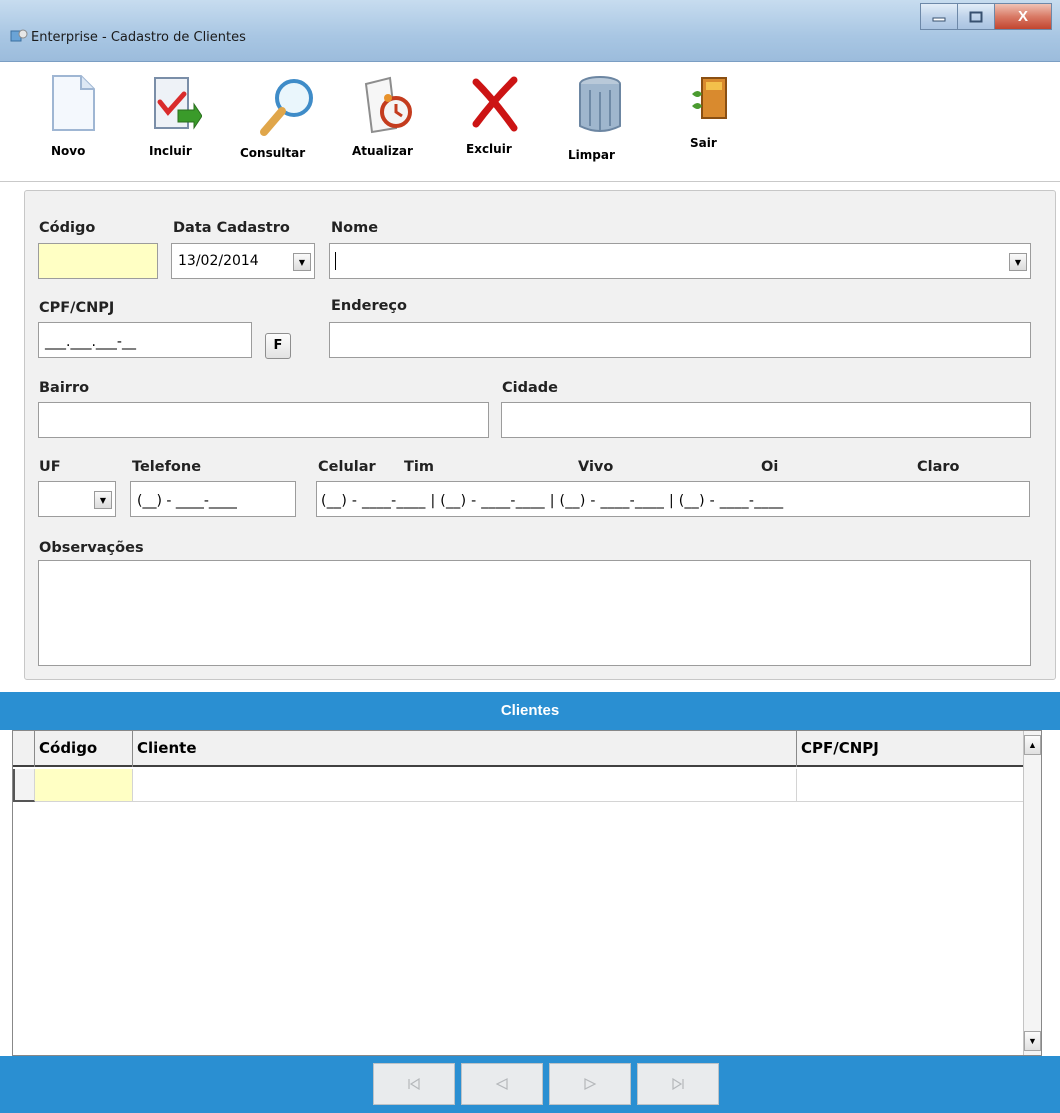 This screenshot has width=1060, height=1113. What do you see at coordinates (138, 37) in the screenshot?
I see `window-title: Enterprise - Cadastro de Clientes` at bounding box center [138, 37].